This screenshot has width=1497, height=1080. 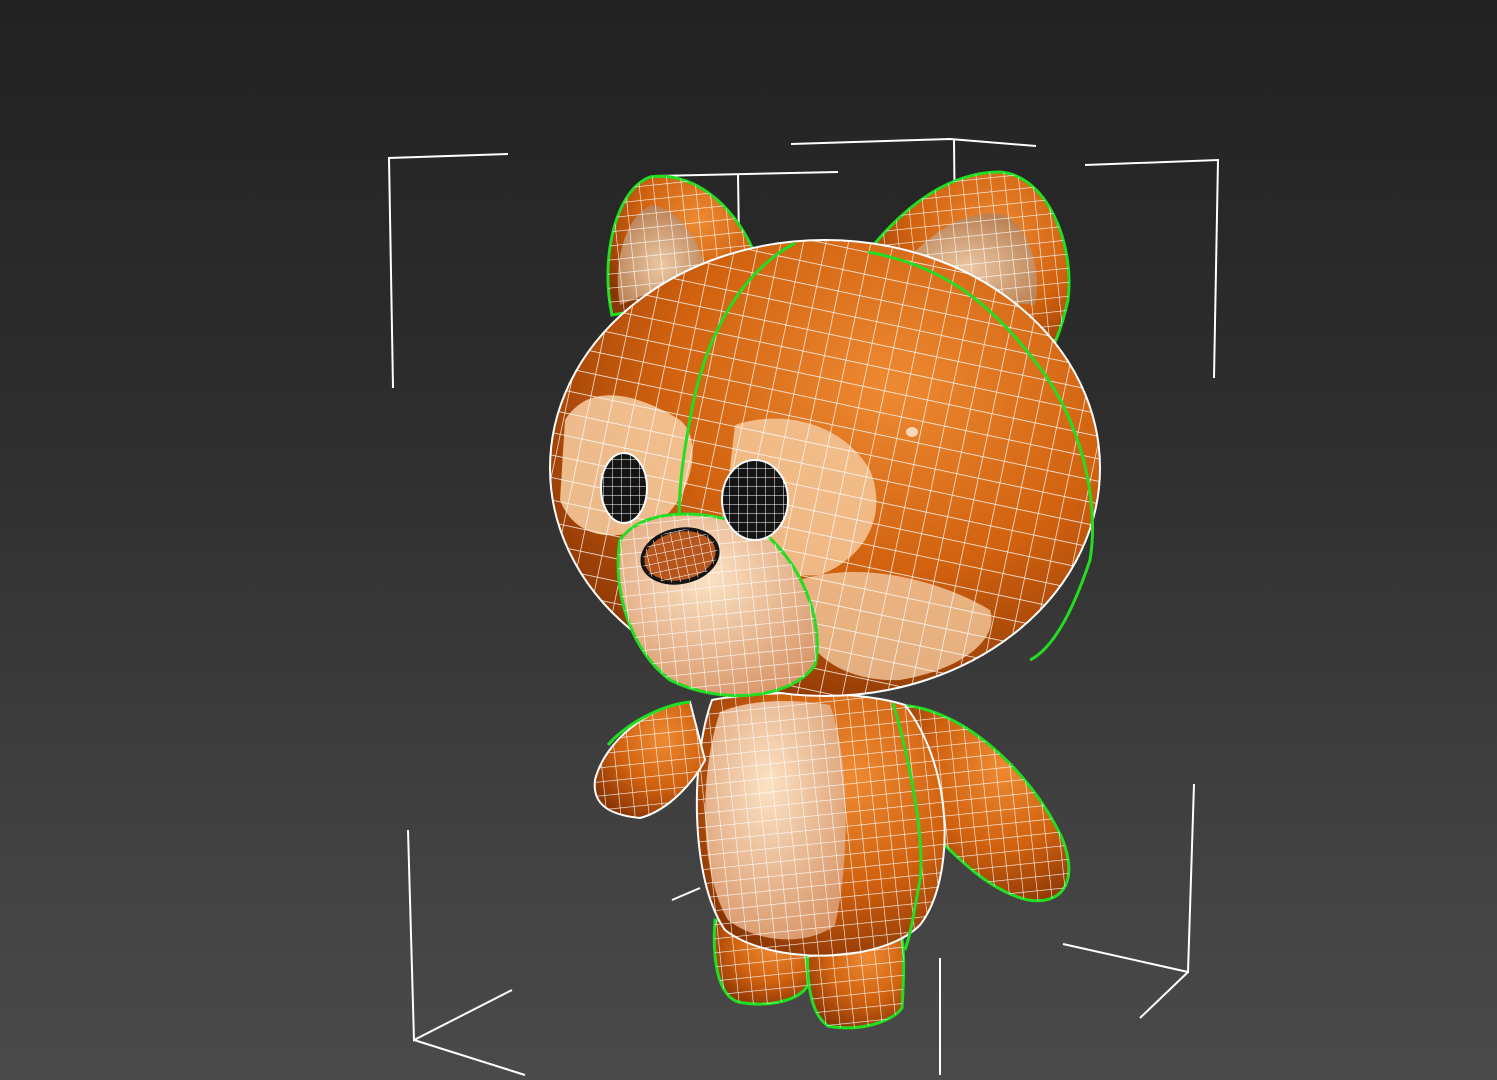 What do you see at coordinates (820, 824) in the screenshot?
I see `body` at bounding box center [820, 824].